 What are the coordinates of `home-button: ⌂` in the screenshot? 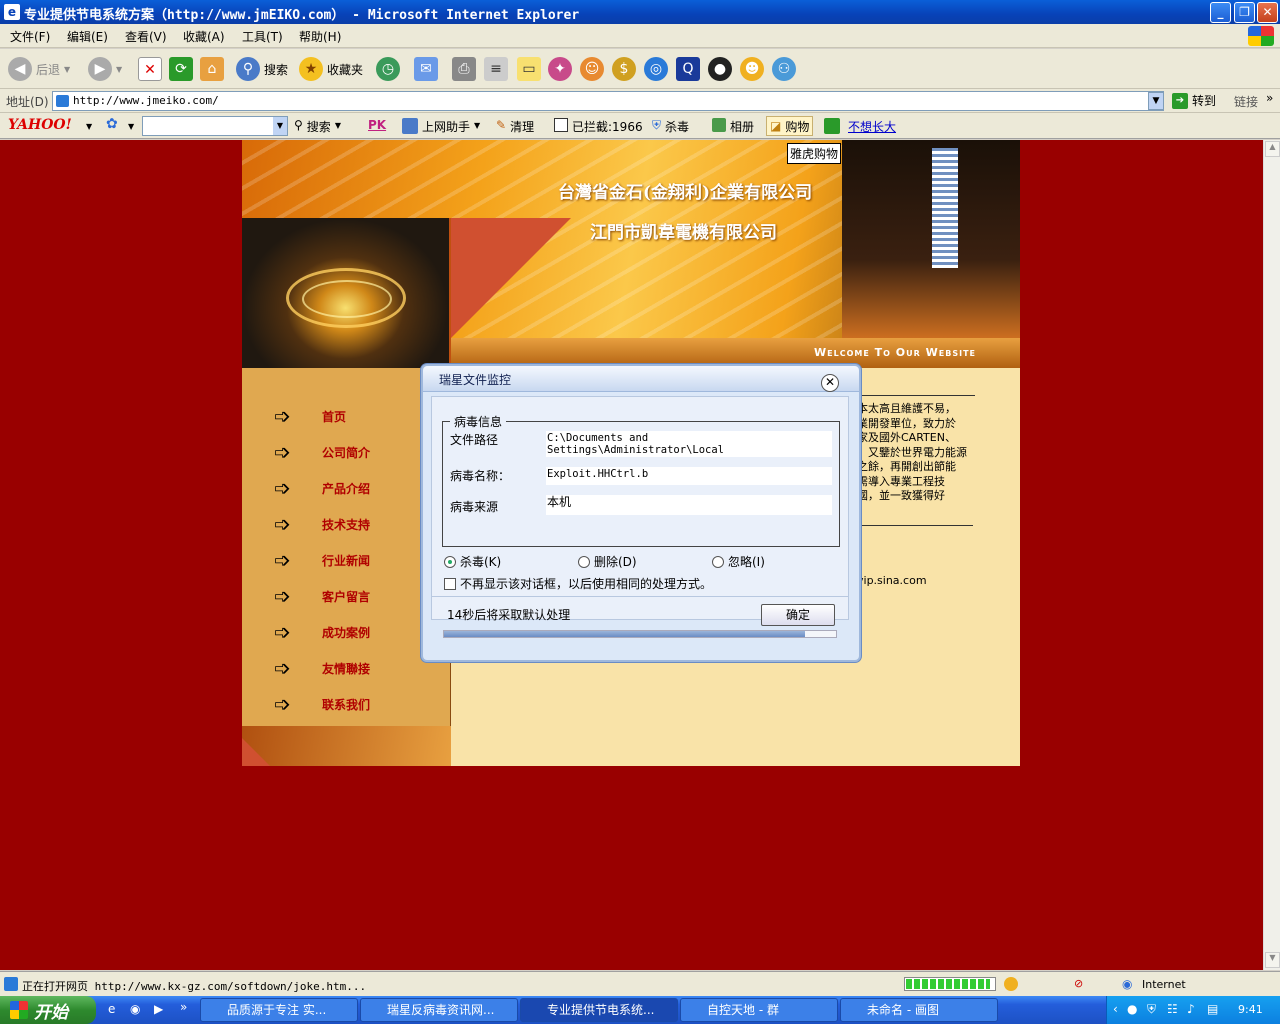 It's located at (212, 69).